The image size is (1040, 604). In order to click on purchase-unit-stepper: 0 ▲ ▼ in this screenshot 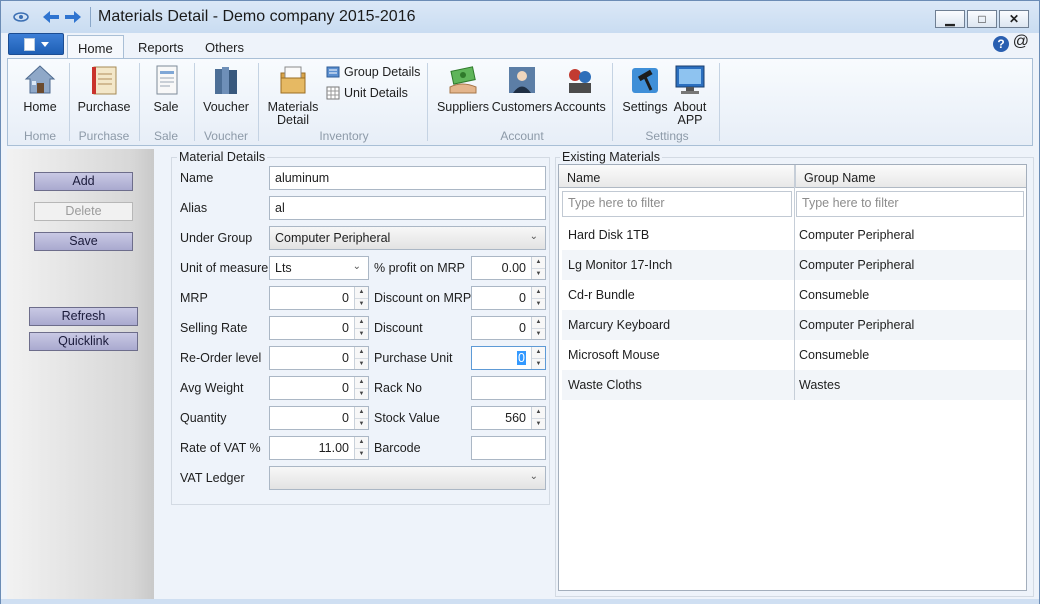, I will do `click(508, 358)`.